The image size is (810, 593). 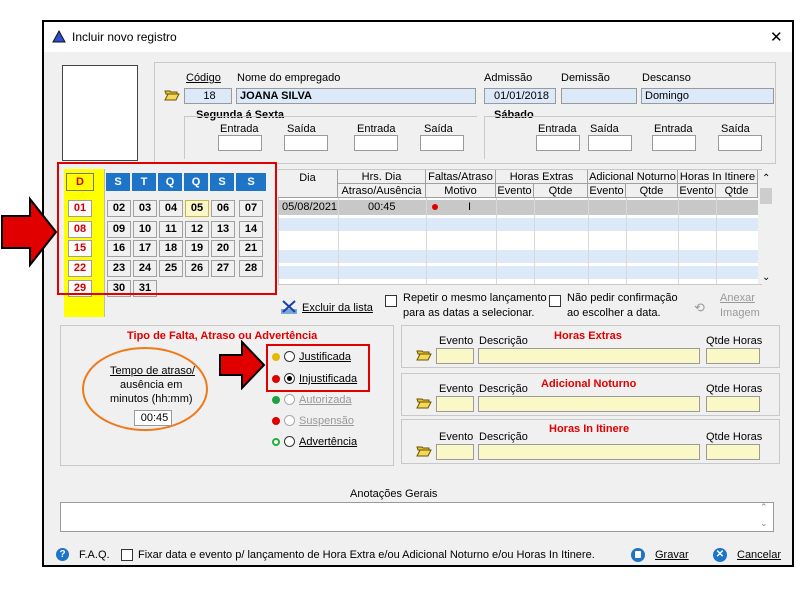 I want to click on col-horas-extras: Horas Extras, so click(x=542, y=177).